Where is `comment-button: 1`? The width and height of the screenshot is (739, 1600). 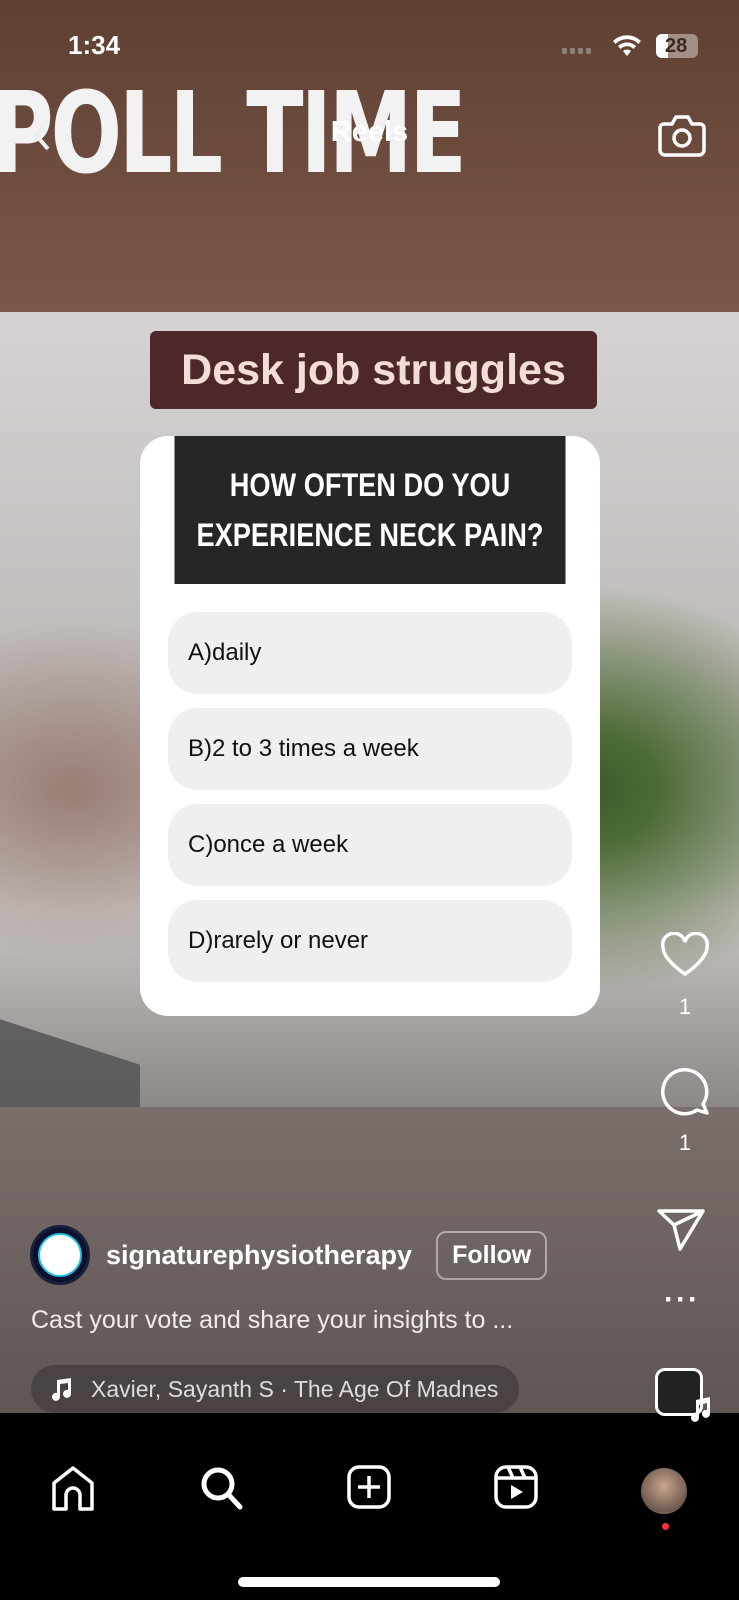 comment-button: 1 is located at coordinates (685, 1111).